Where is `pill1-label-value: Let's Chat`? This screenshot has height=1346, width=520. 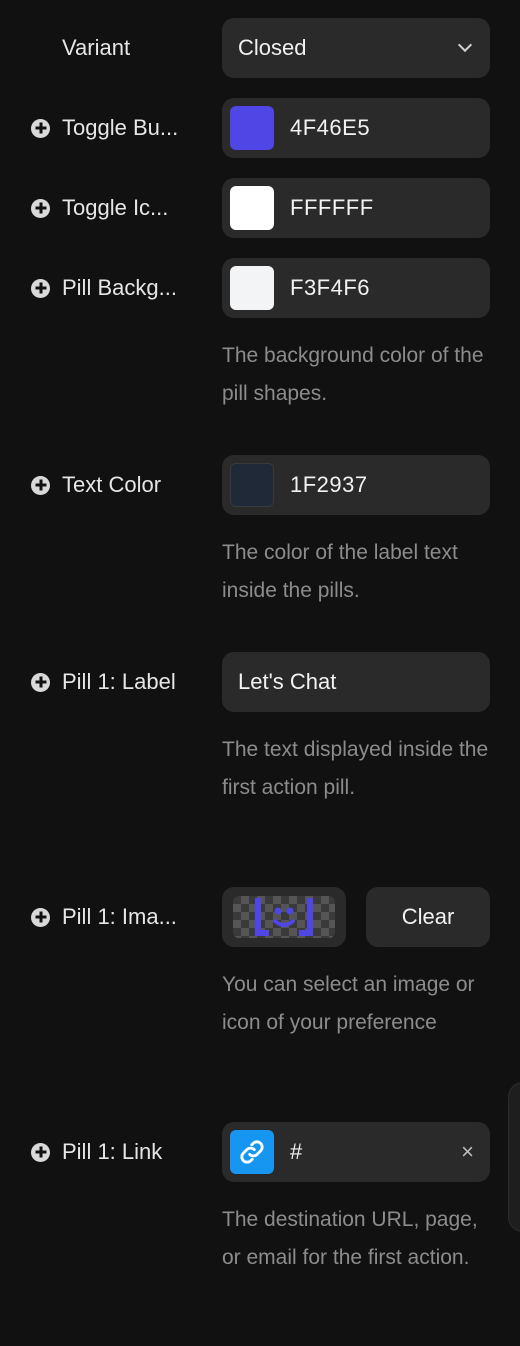
pill1-label-value: Let's Chat is located at coordinates (287, 681).